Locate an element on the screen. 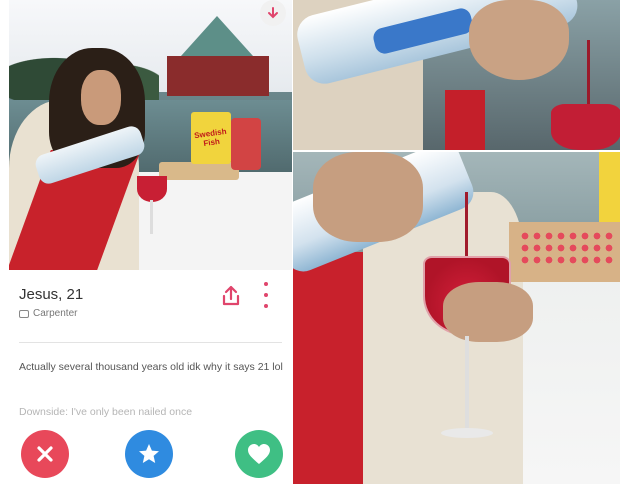  share-icon is located at coordinates (231, 295).